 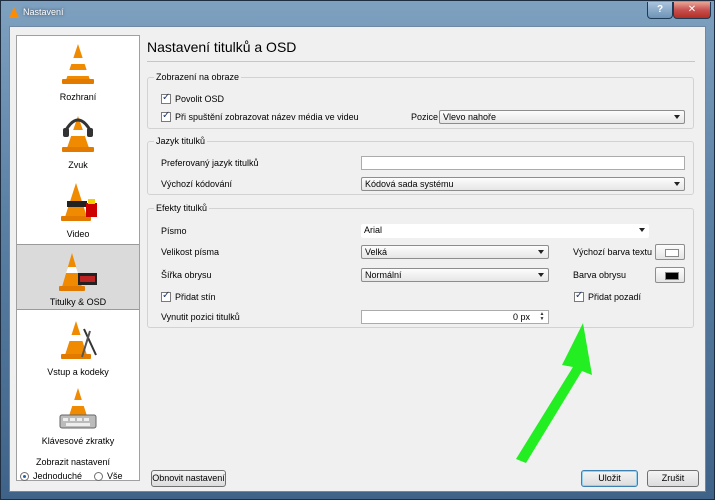 I want to click on outline-color-label: Barva obrysu, so click(x=600, y=275).